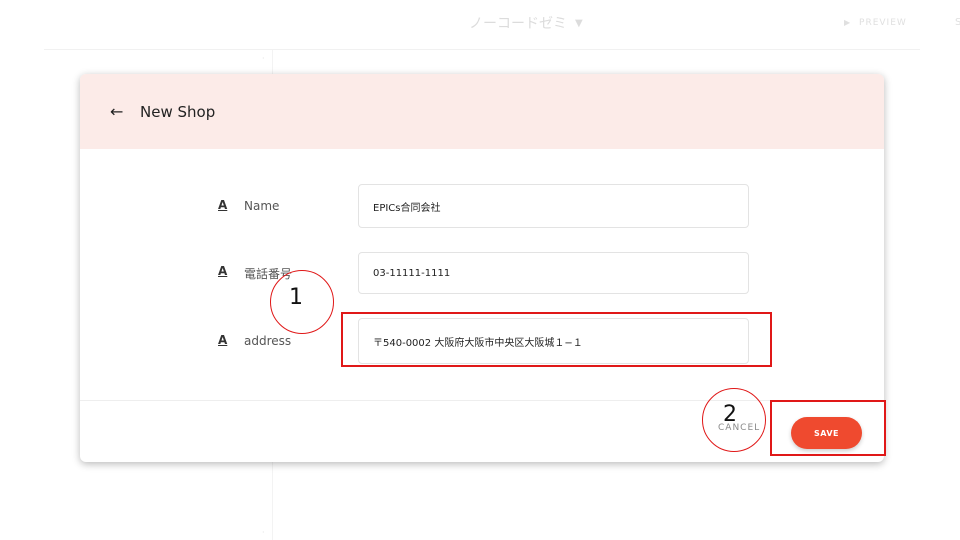 This screenshot has width=960, height=540. Describe the element at coordinates (828, 428) in the screenshot. I see `annotation-box-save` at that location.